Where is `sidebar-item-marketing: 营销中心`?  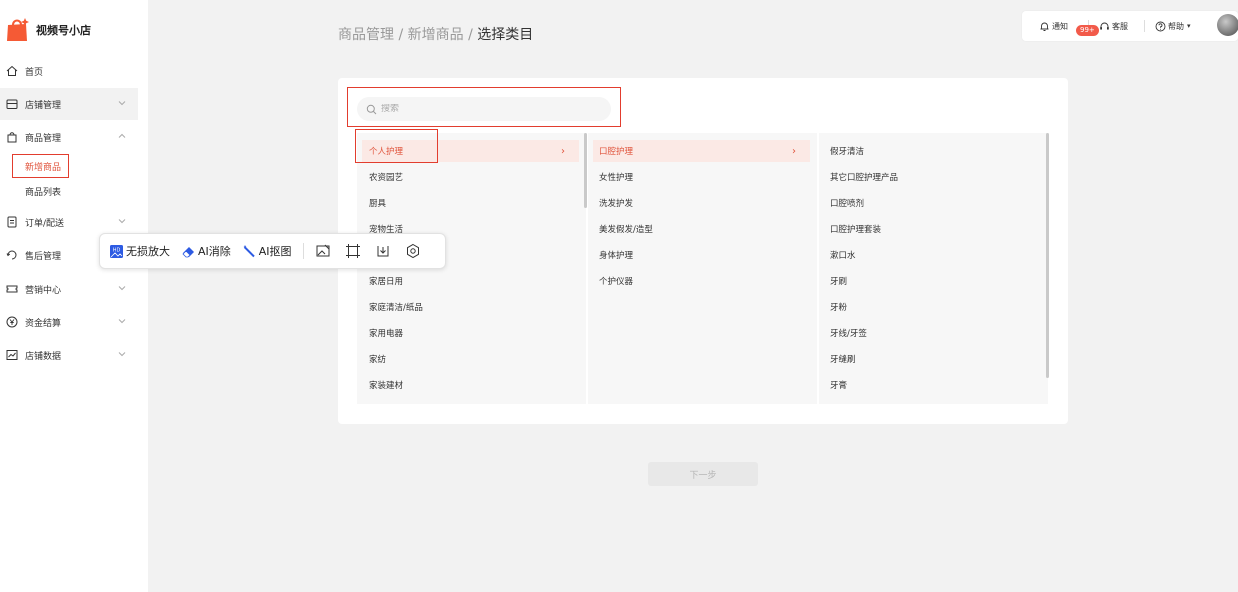
sidebar-item-marketing: 营销中心 is located at coordinates (69, 289).